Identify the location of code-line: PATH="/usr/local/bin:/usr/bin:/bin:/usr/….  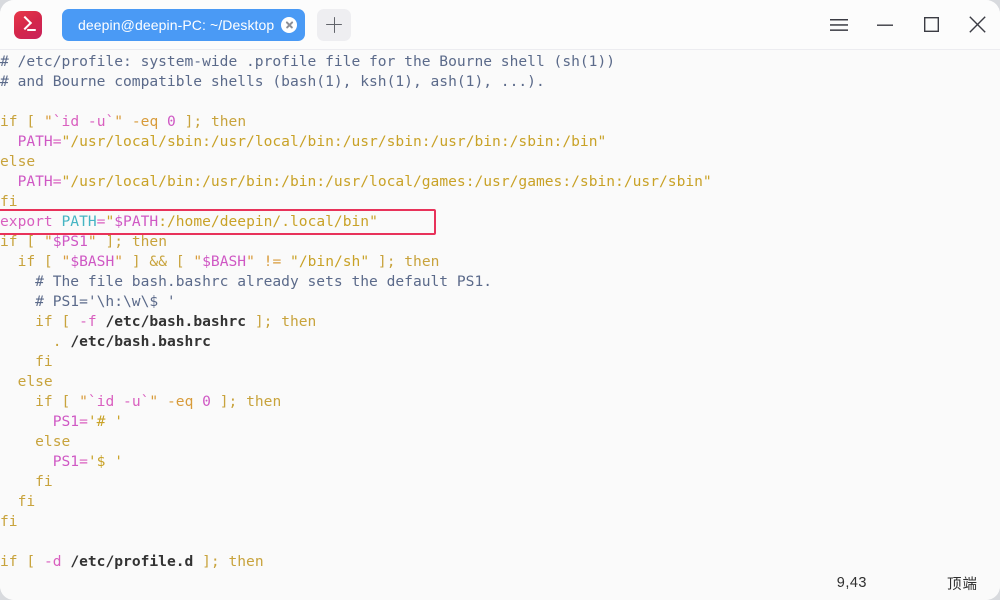
(500, 182).